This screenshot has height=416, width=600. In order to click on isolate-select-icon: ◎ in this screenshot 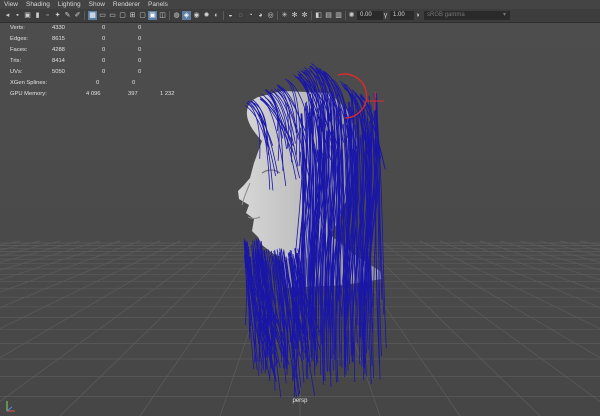, I will do `click(270, 15)`.